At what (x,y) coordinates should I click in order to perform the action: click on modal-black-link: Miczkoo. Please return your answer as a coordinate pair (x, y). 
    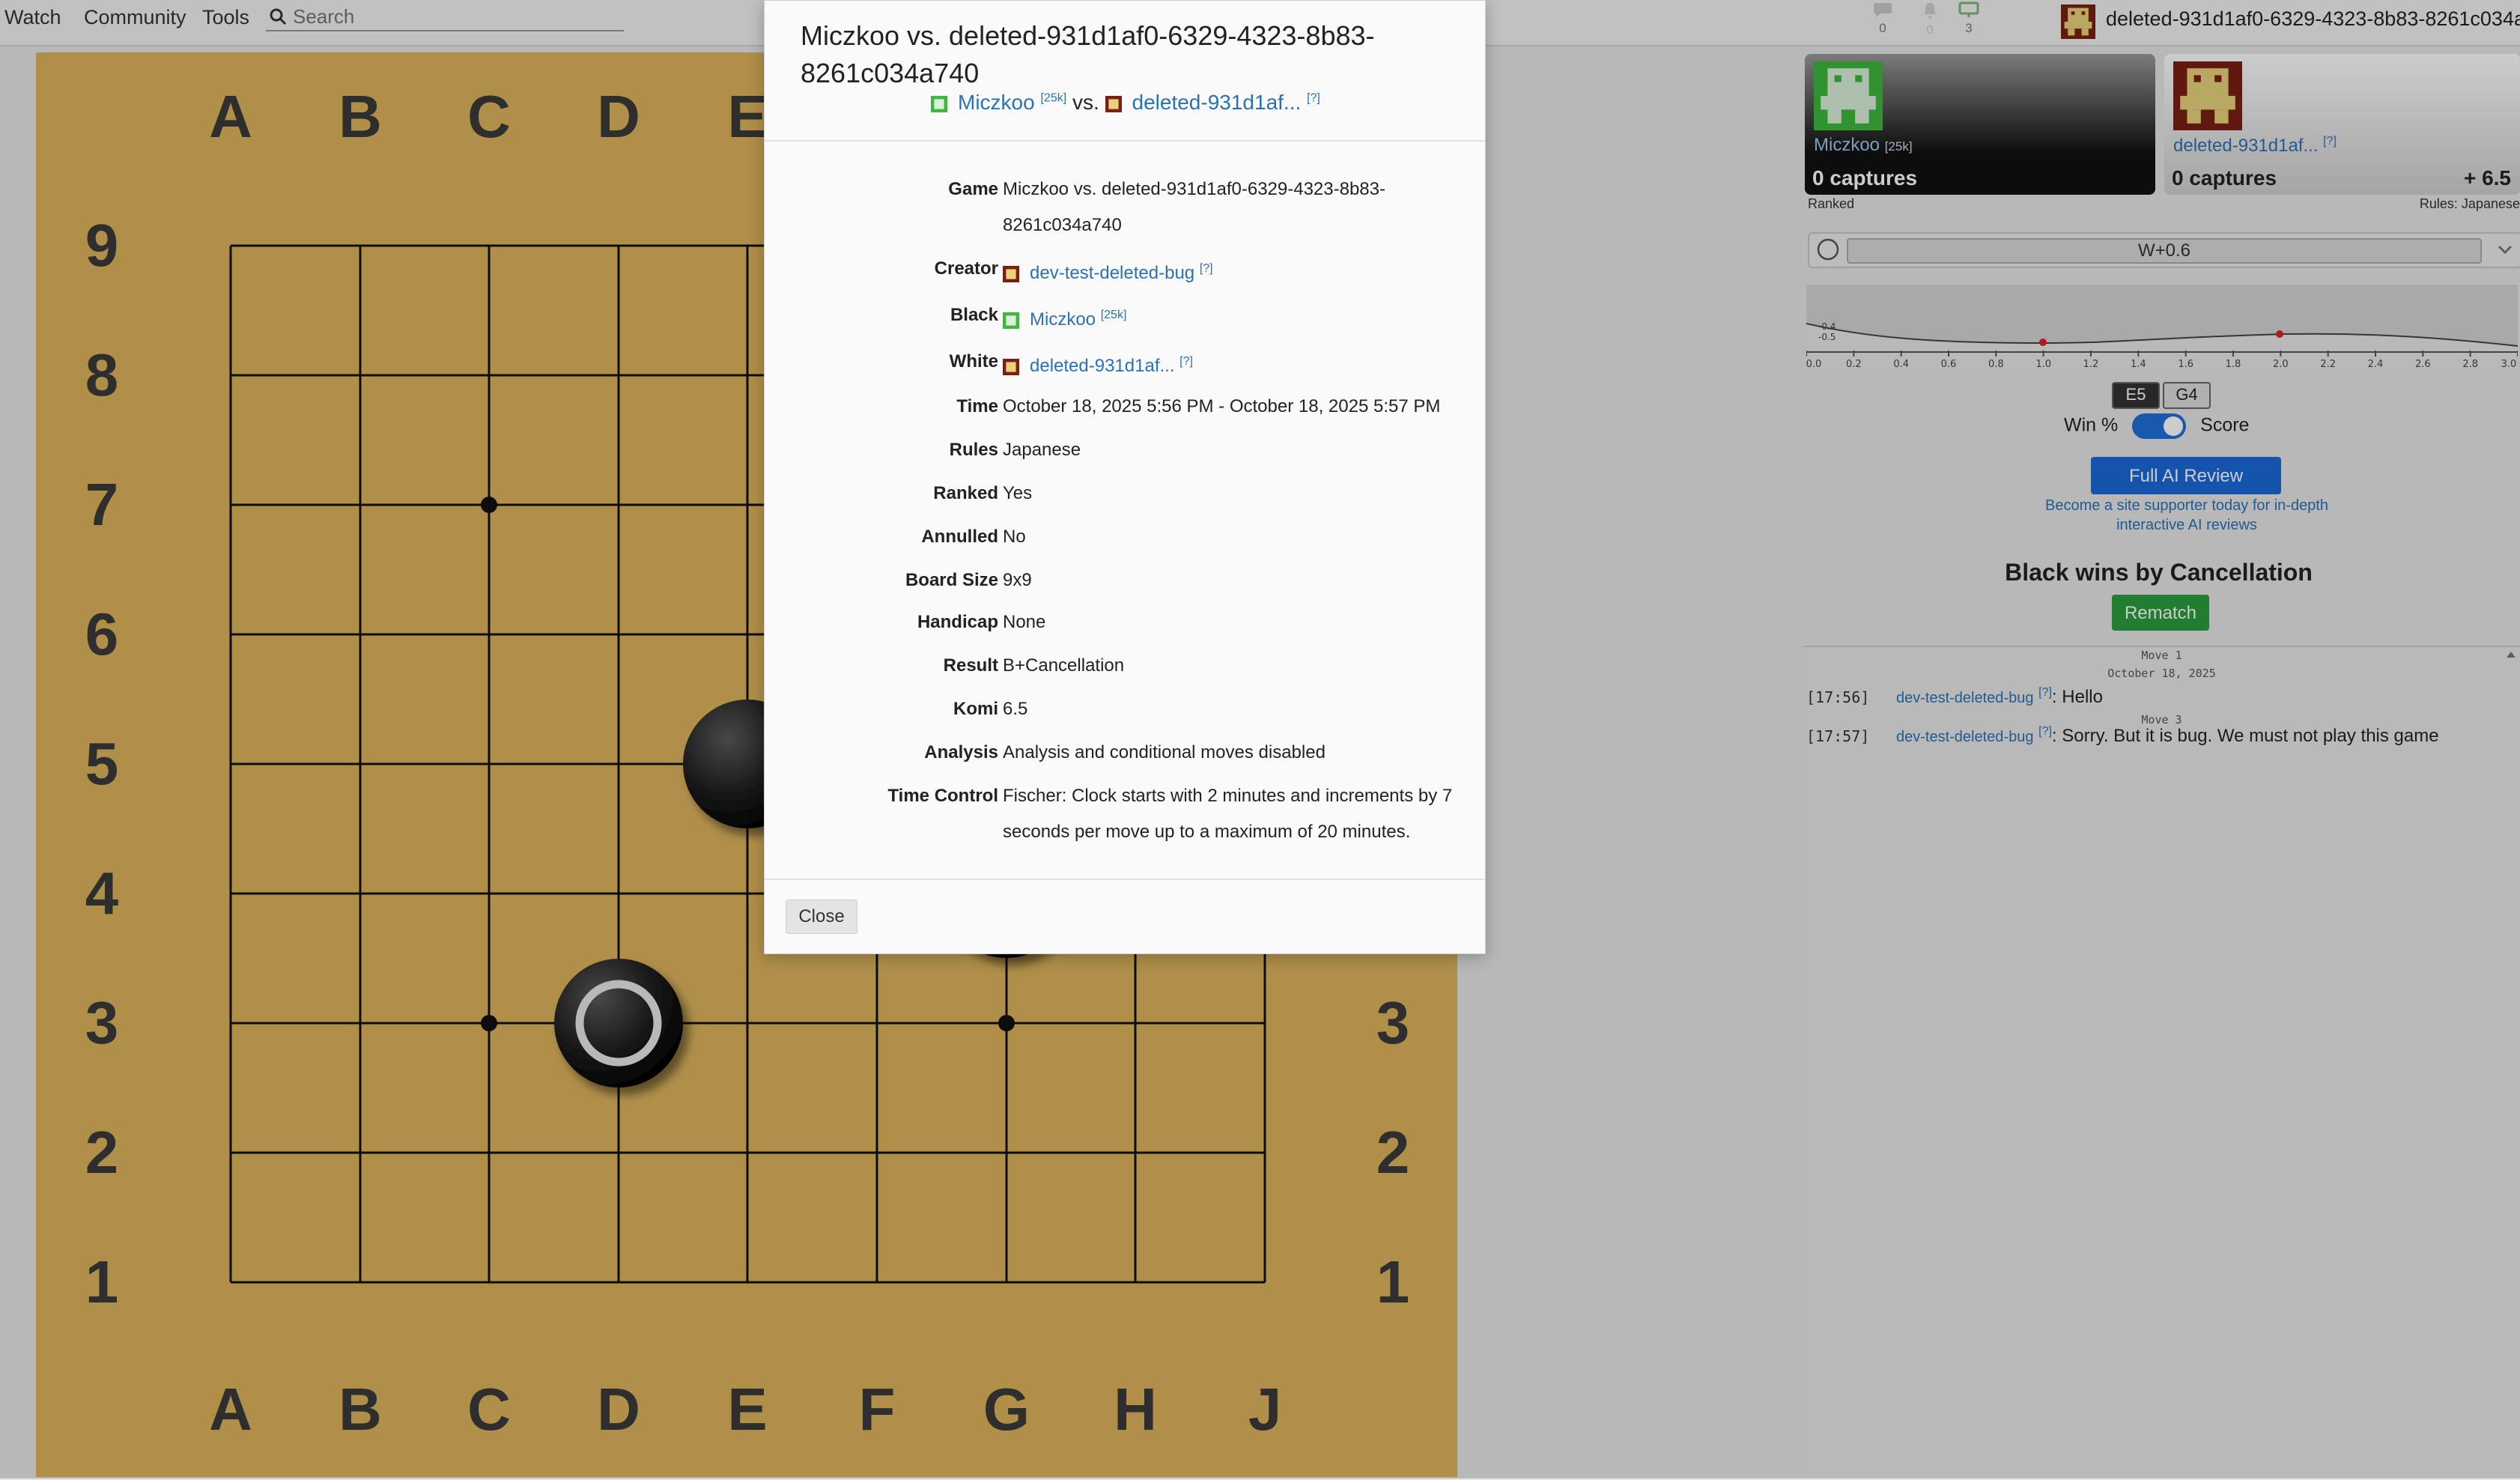
    Looking at the image, I should click on (996, 102).